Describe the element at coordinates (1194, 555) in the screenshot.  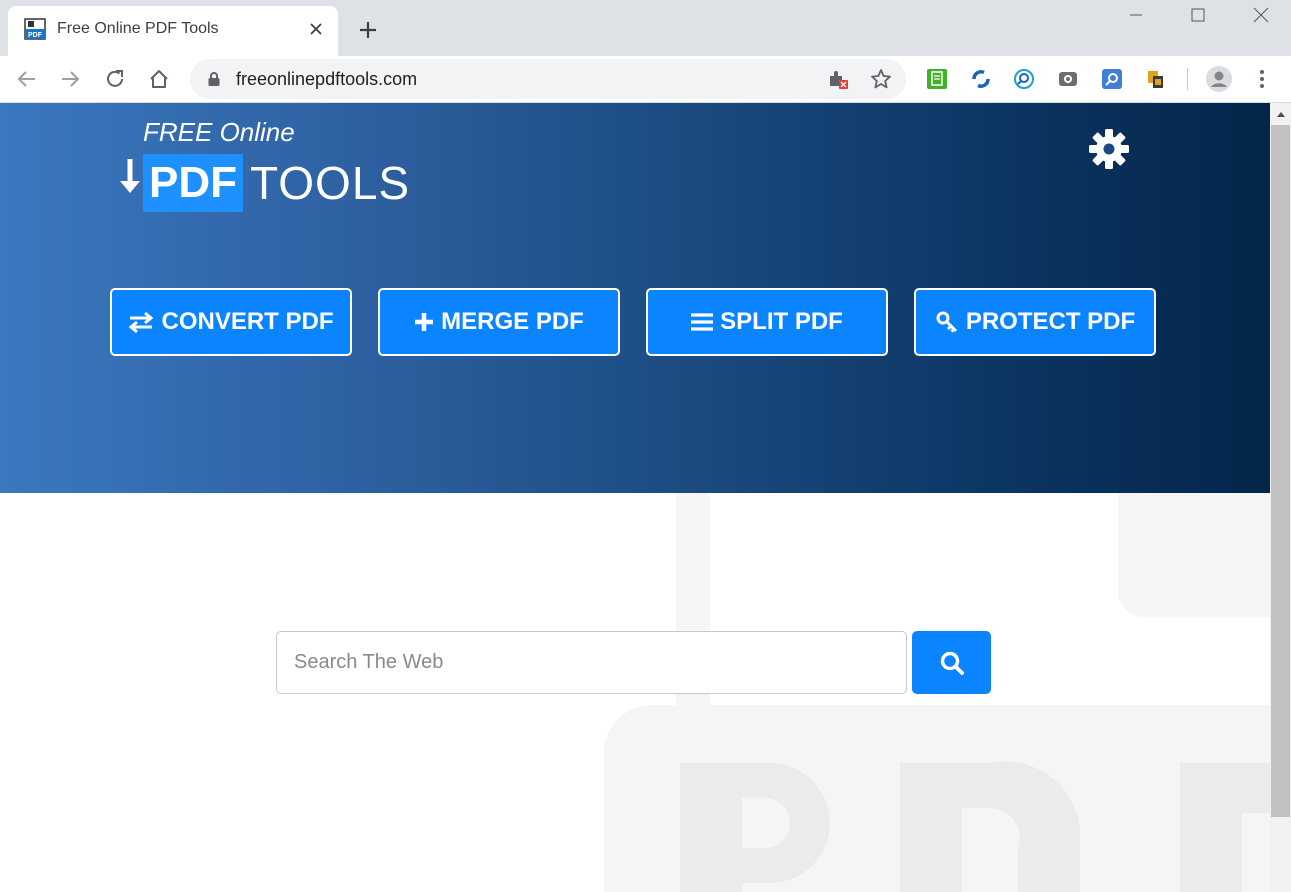
I see `watermark-shape` at that location.